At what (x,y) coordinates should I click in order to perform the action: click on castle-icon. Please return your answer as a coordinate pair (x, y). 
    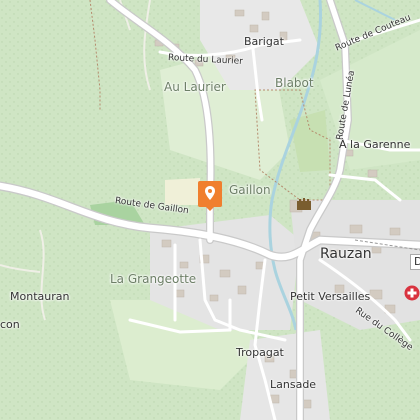
    Looking at the image, I should click on (304, 203).